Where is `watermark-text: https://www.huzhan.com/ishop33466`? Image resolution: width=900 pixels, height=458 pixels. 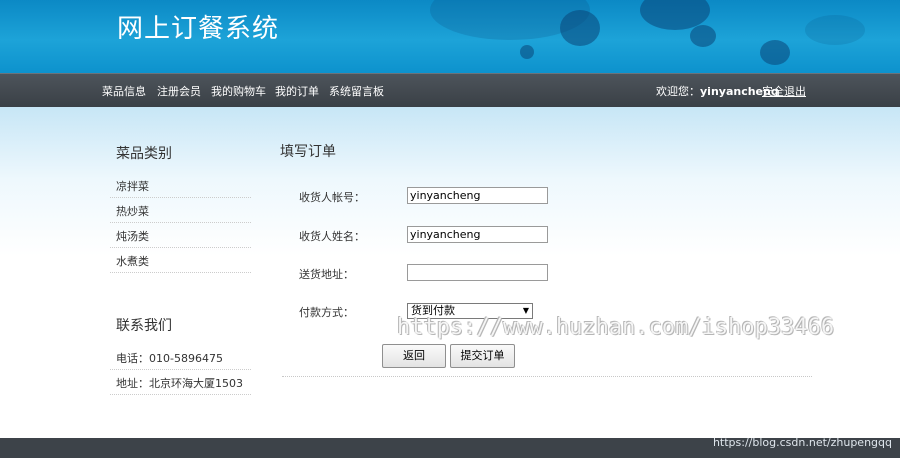 watermark-text: https://www.huzhan.com/ishop33466 is located at coordinates (616, 327).